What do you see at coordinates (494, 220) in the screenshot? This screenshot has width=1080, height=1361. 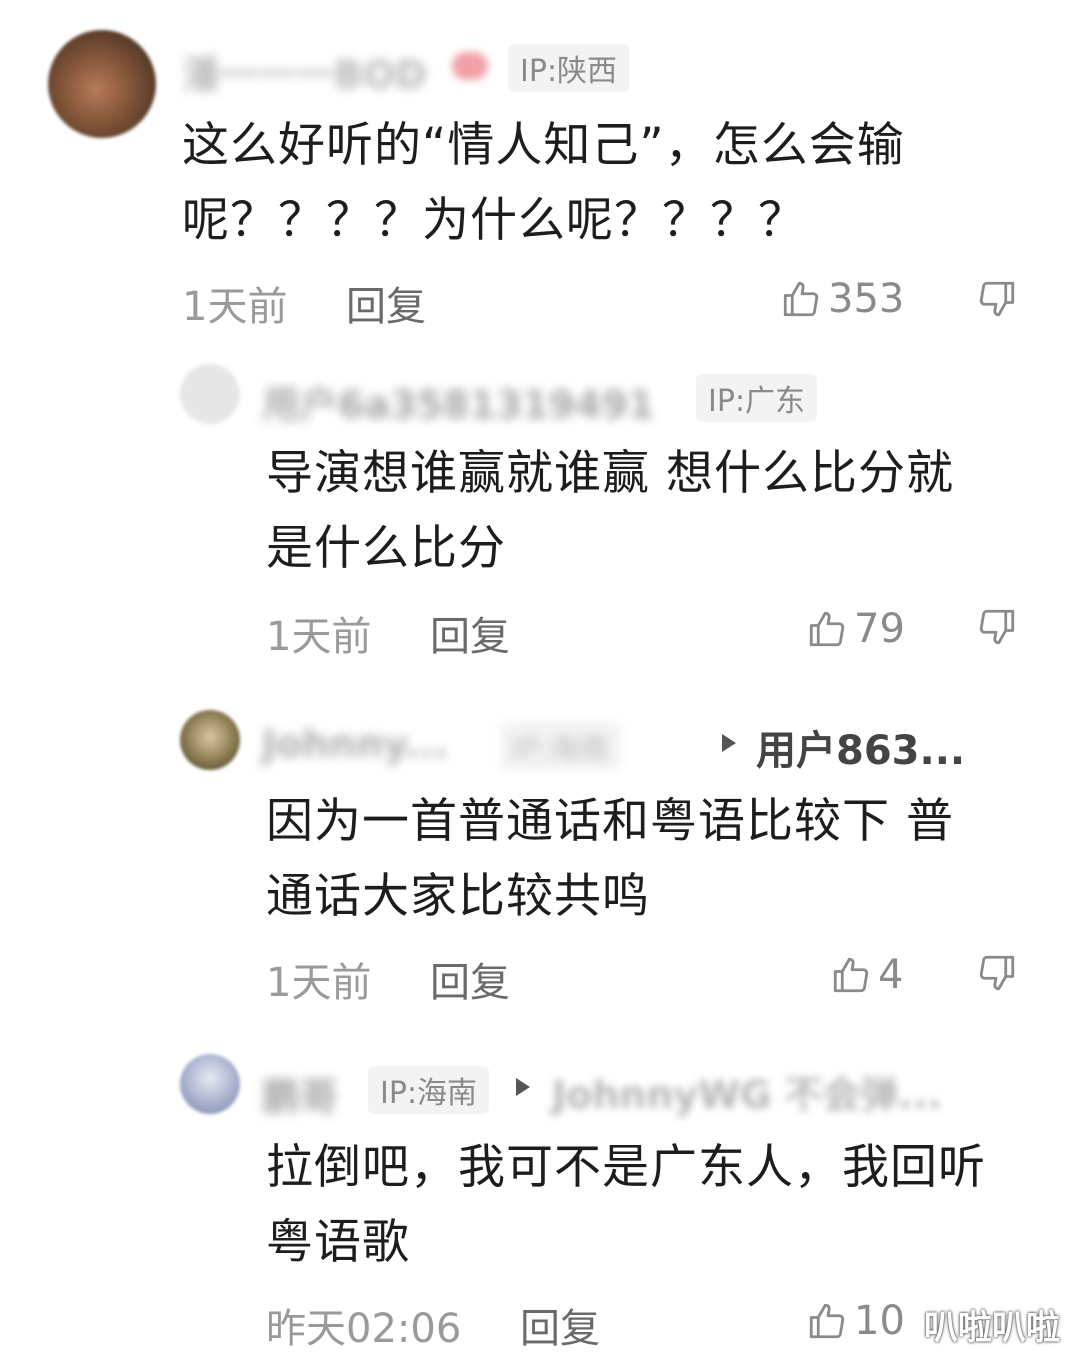 I see `comment-text-line: 呢？？？？为什么呢？？？？` at bounding box center [494, 220].